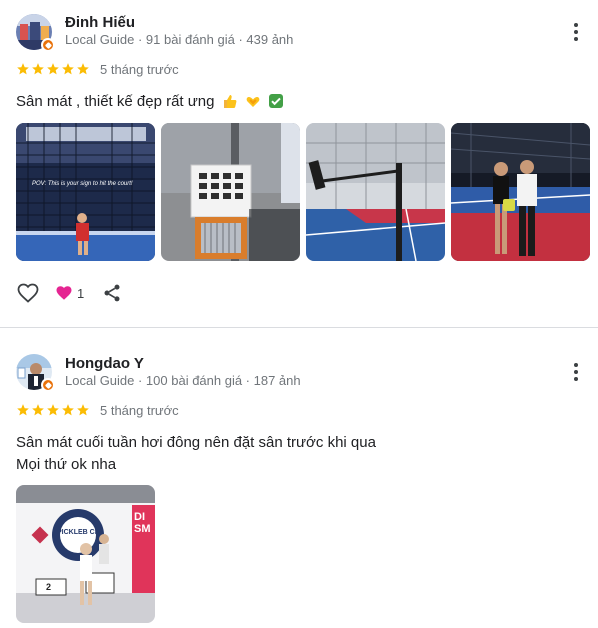  I want to click on review-text: Sân mát , thiết kế đẹp rất ưng, so click(150, 102).